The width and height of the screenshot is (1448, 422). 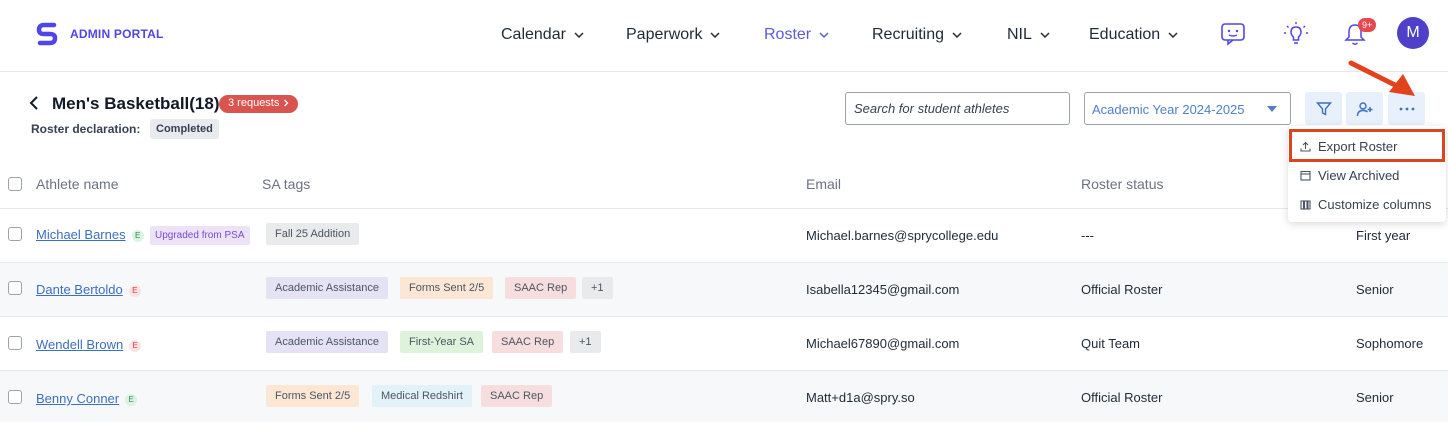 I want to click on roster-declaration-status: Completed, so click(x=184, y=129).